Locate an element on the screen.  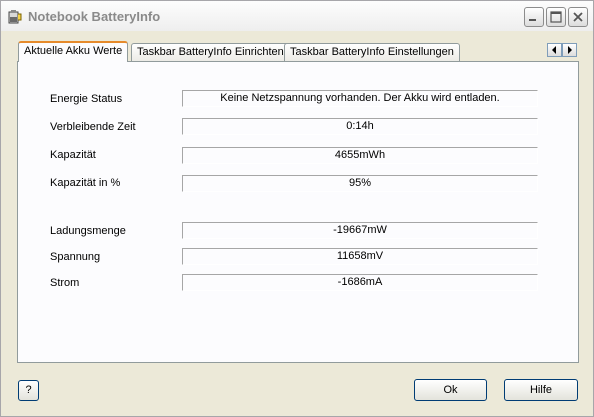
hilfe-button: Hilfe is located at coordinates (541, 390).